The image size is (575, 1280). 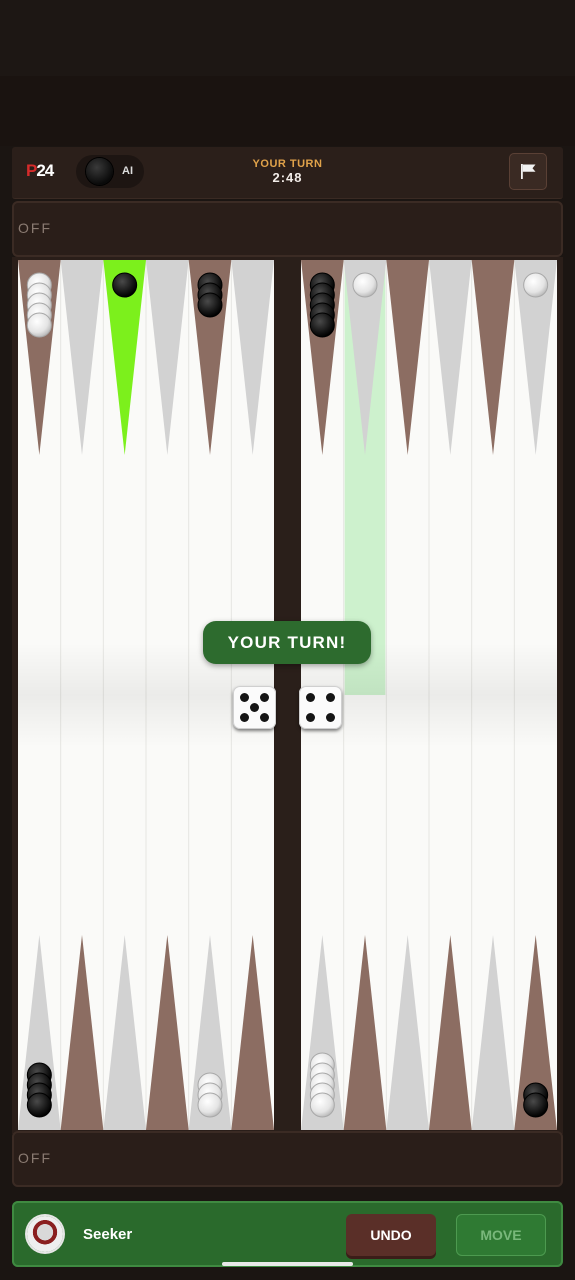 I want to click on game-header: P24 AI YOUR TURN 2:48, so click(x=287, y=173).